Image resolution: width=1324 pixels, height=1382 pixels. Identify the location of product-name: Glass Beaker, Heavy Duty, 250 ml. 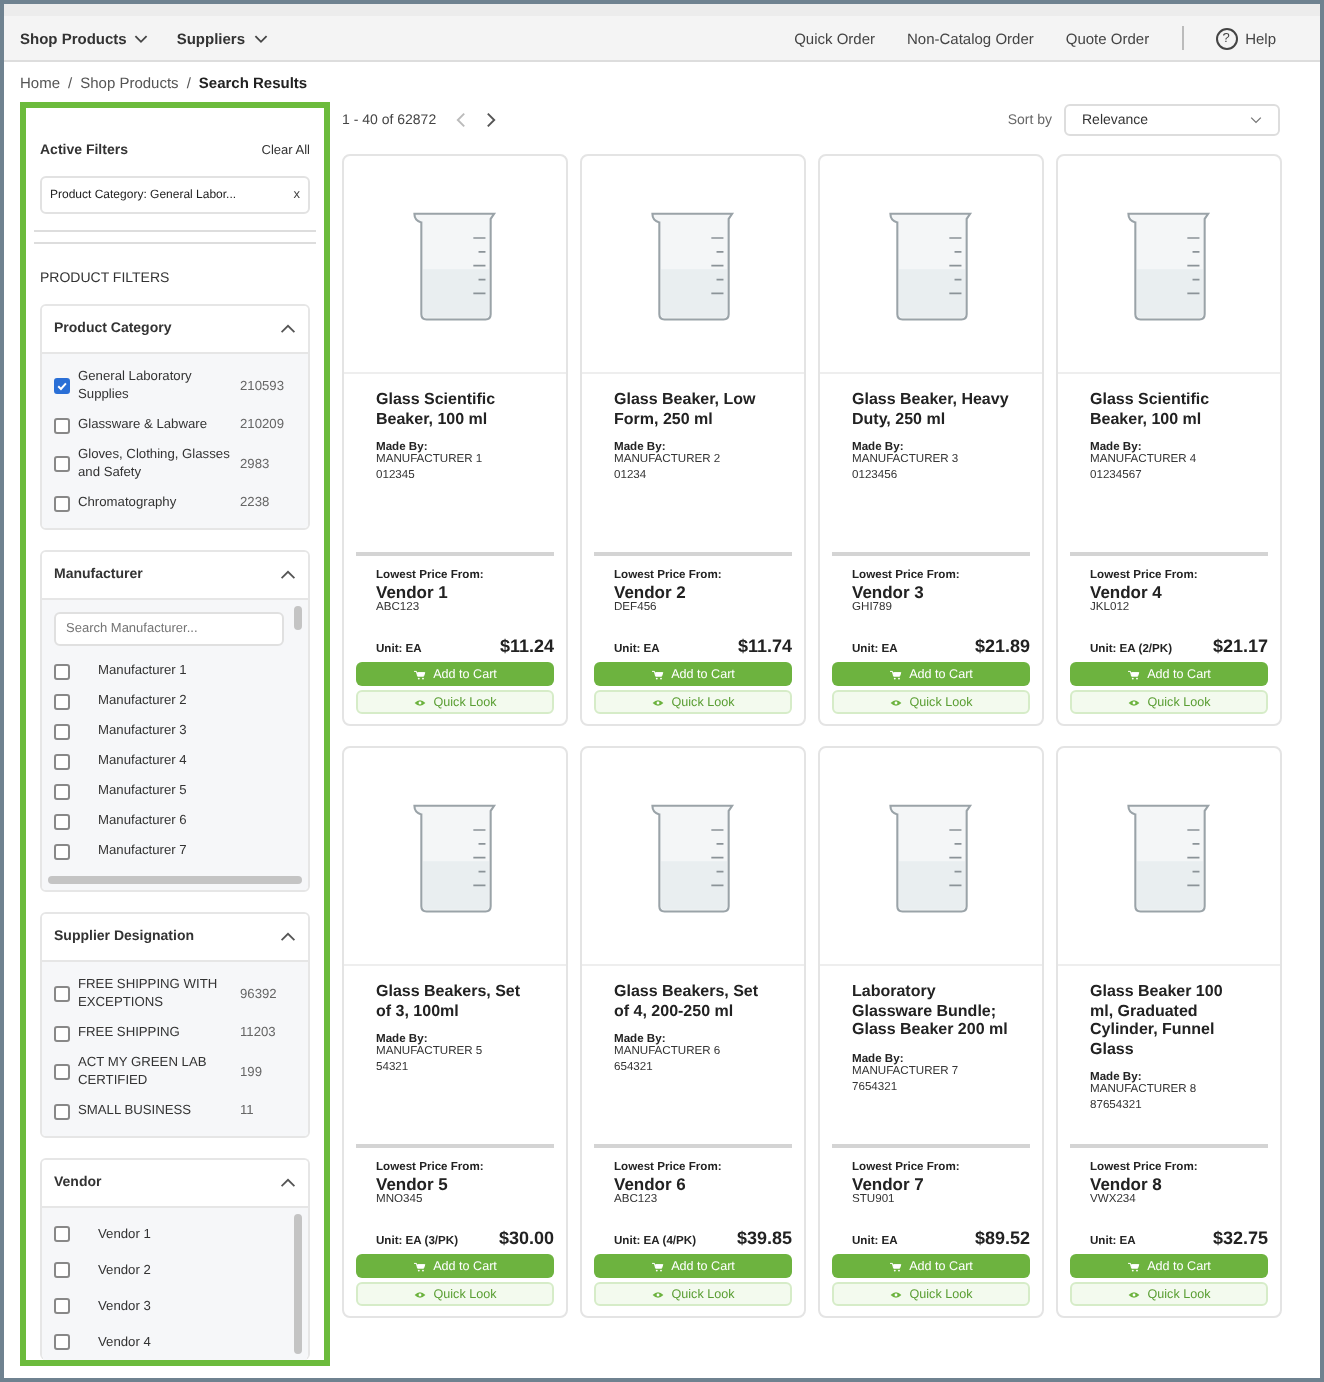
(931, 409).